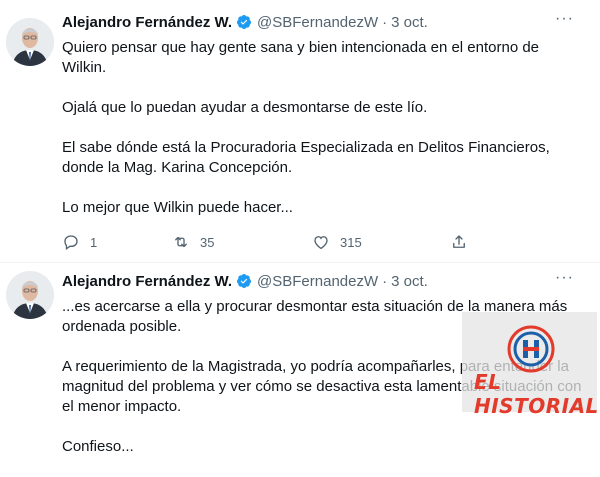 This screenshot has width=600, height=477. Describe the element at coordinates (351, 242) in the screenshot. I see `like-count: 315` at that location.